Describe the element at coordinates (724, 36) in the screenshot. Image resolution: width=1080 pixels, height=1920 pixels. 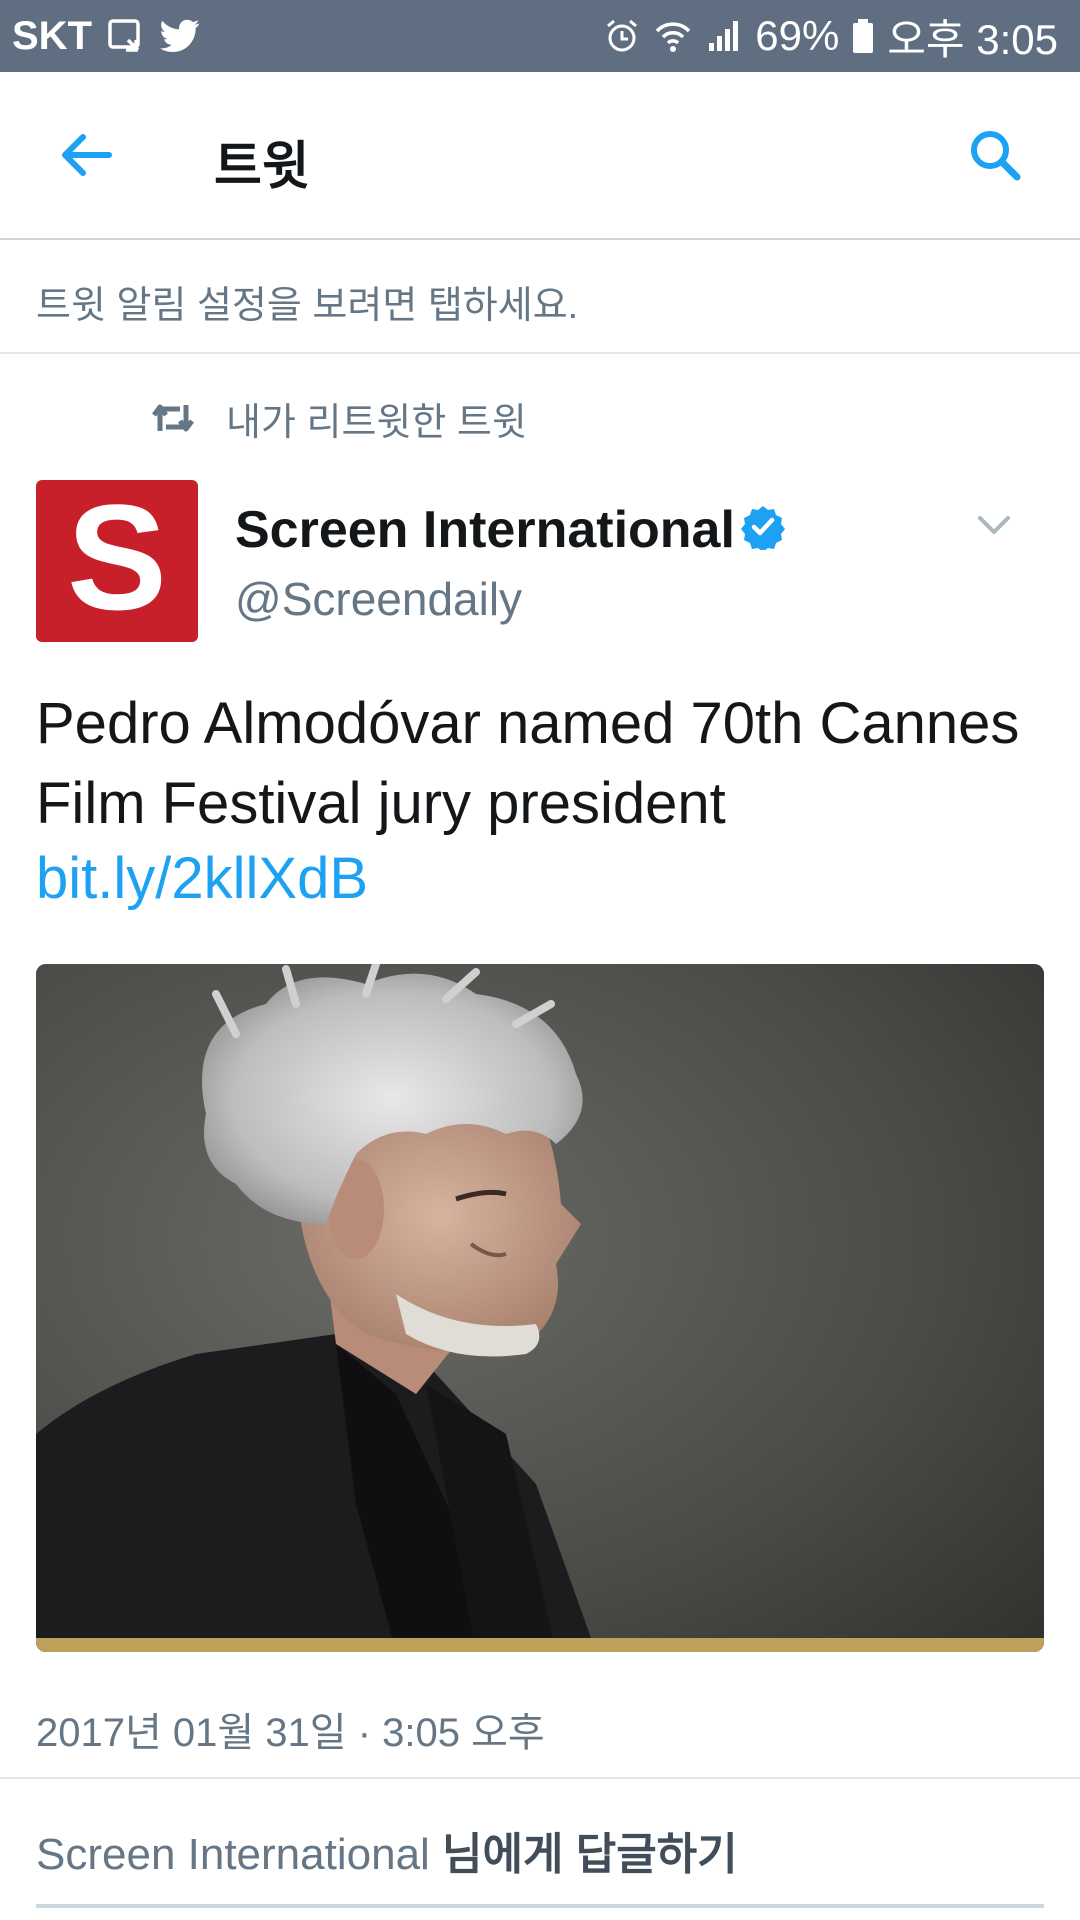
I see `signal-icon` at that location.